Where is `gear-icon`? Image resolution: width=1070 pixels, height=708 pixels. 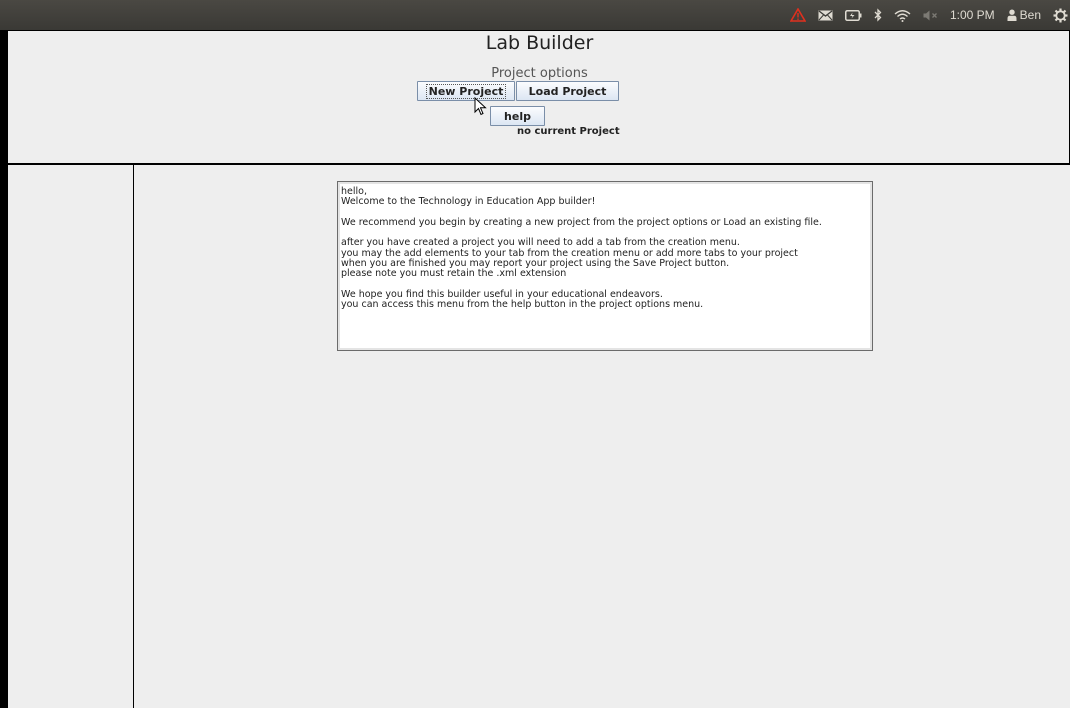 gear-icon is located at coordinates (1060, 15).